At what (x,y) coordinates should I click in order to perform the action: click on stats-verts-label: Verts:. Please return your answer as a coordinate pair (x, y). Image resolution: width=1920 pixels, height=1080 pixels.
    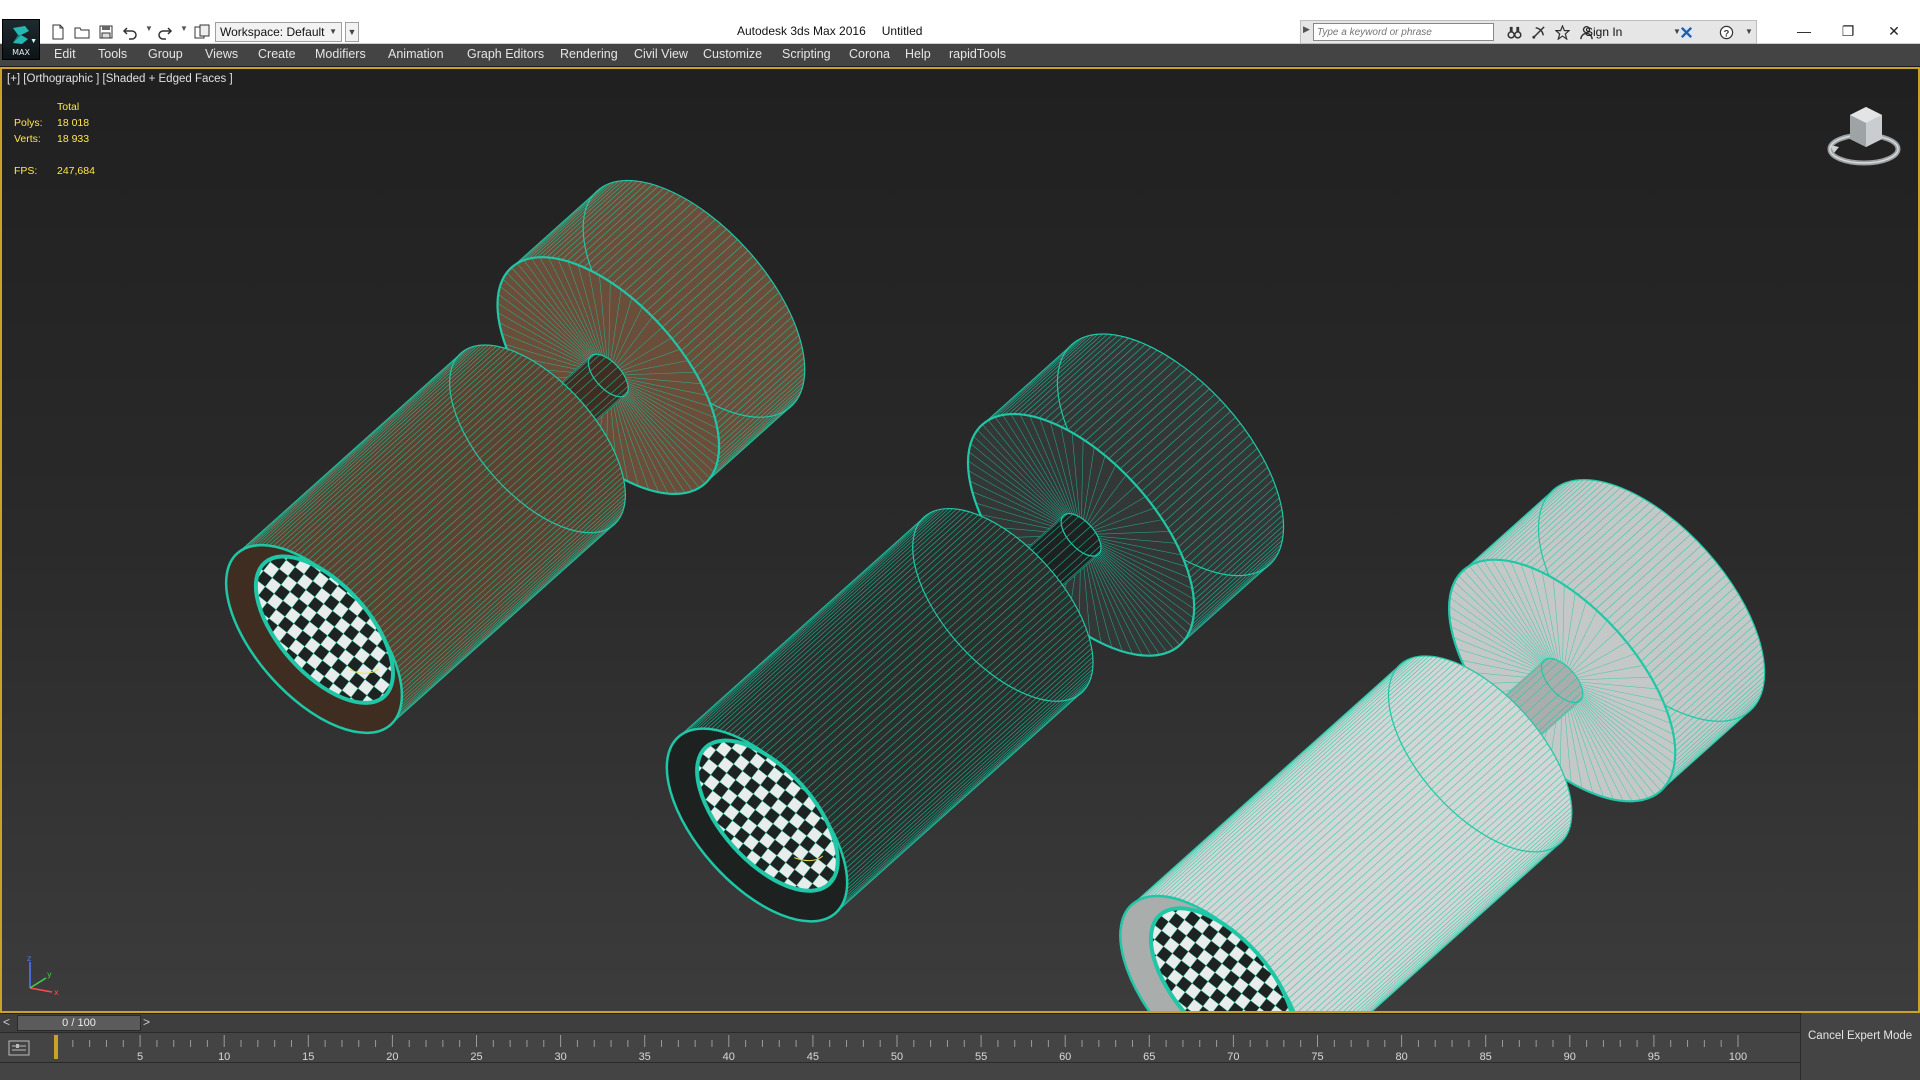
    Looking at the image, I should click on (27, 139).